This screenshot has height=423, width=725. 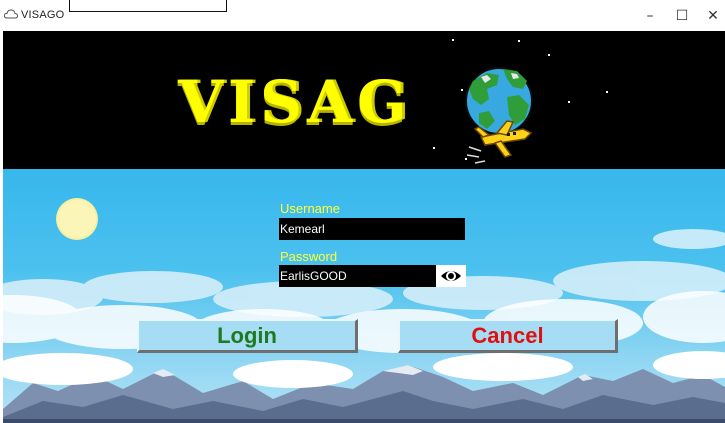 I want to click on eye-icon, so click(x=451, y=276).